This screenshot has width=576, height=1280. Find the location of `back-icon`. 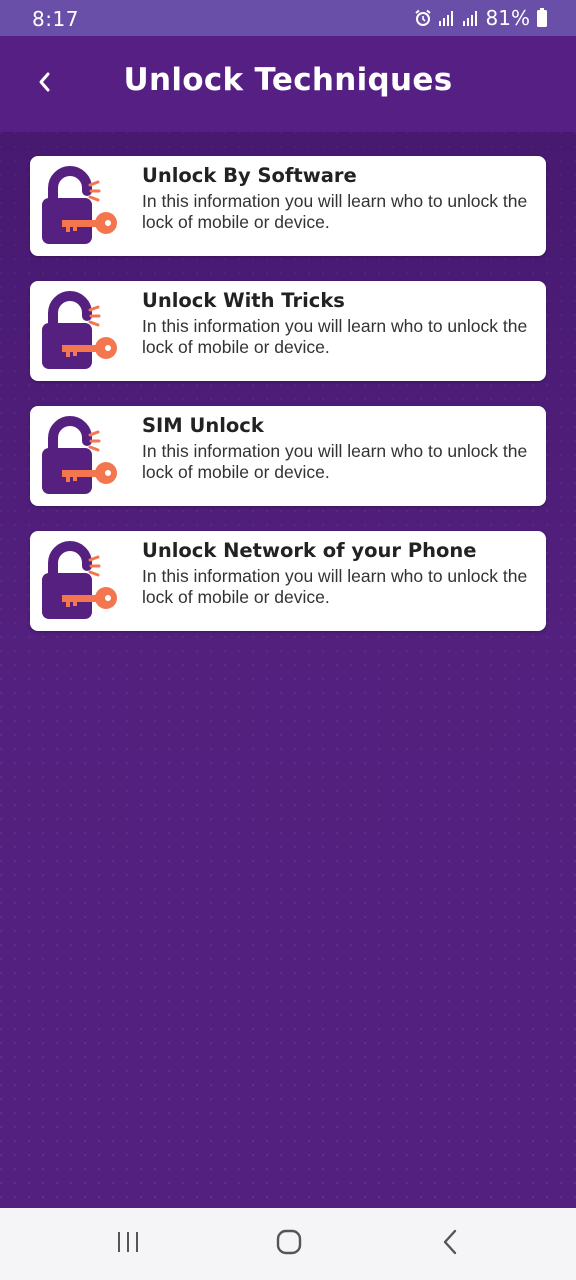

back-icon is located at coordinates (451, 1244).